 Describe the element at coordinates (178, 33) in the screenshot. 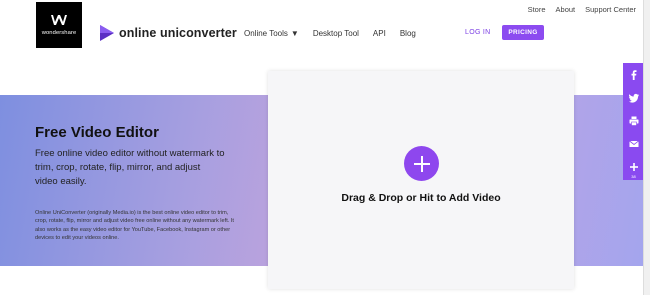

I see `brand-name: online uniconverter` at that location.